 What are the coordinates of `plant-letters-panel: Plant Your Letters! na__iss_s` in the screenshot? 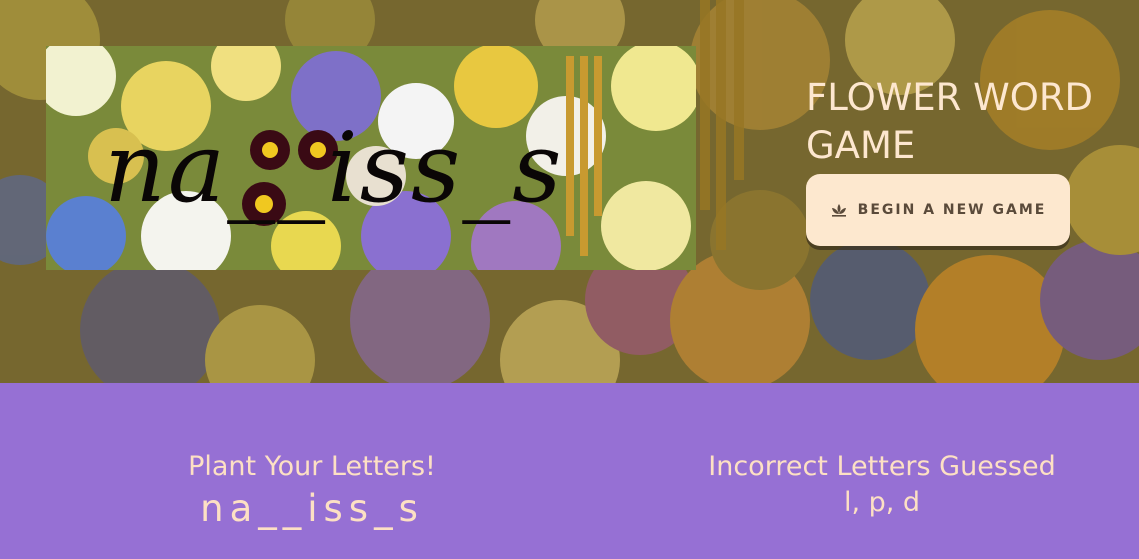 It's located at (312, 490).